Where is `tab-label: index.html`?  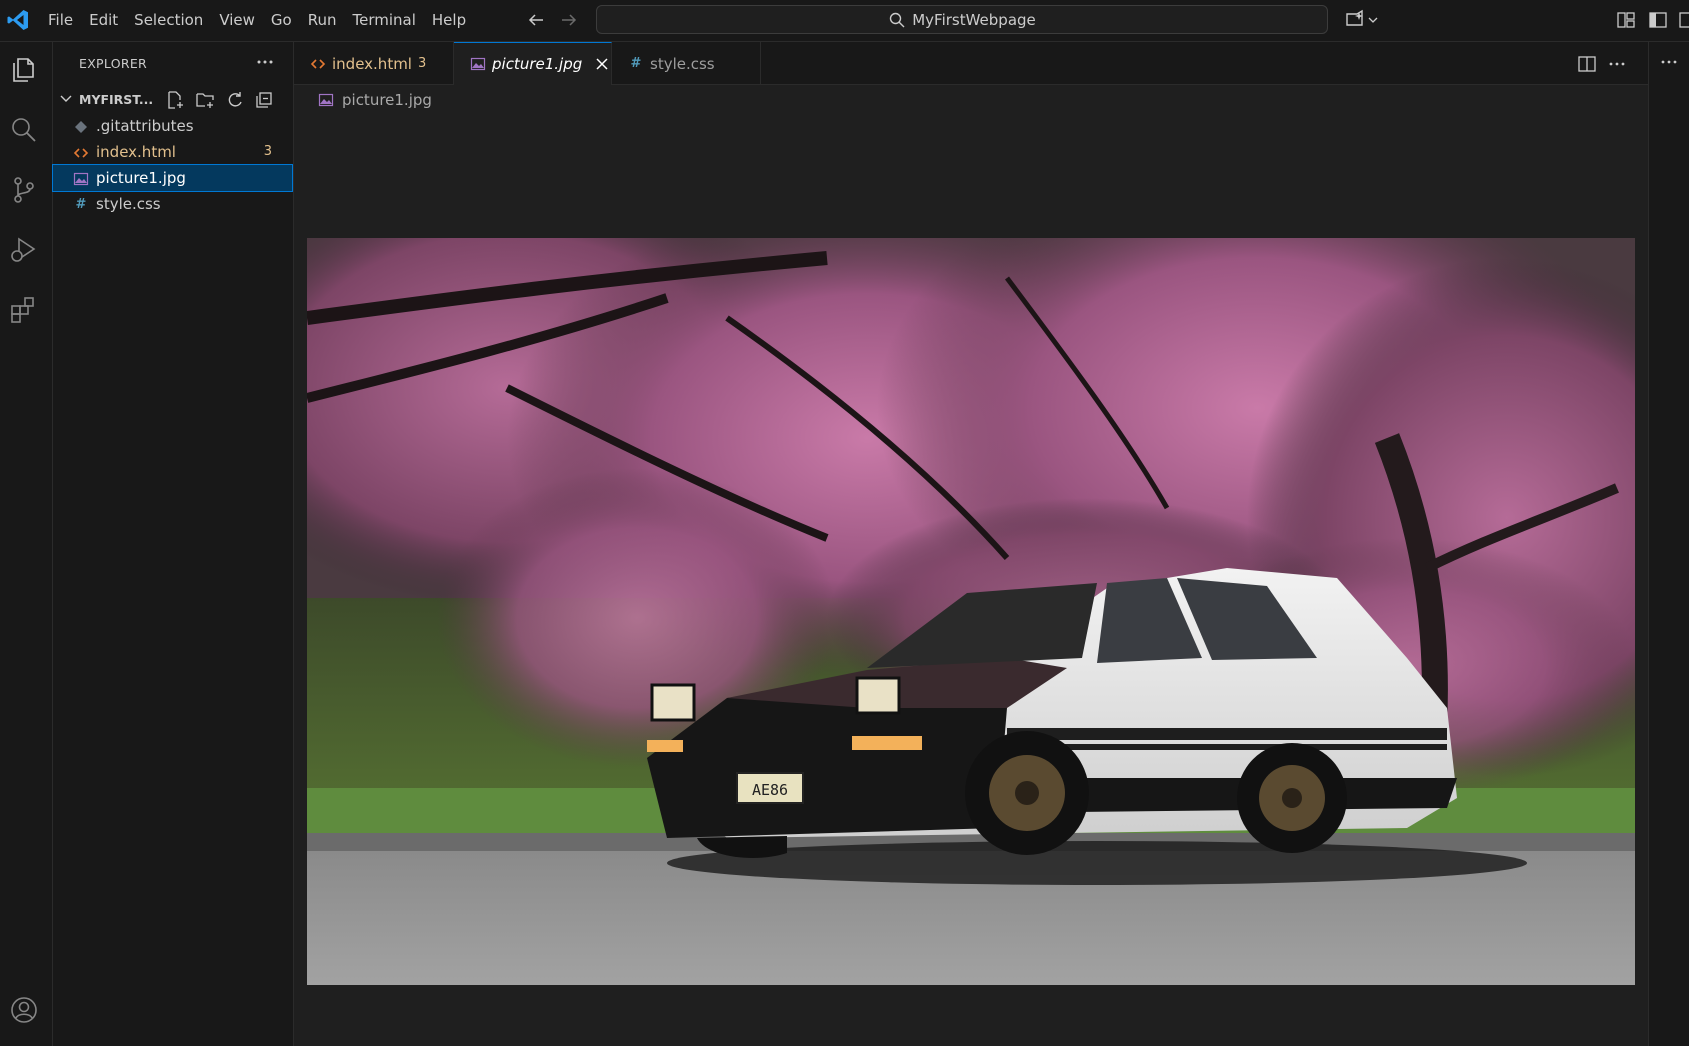
tab-label: index.html is located at coordinates (372, 63).